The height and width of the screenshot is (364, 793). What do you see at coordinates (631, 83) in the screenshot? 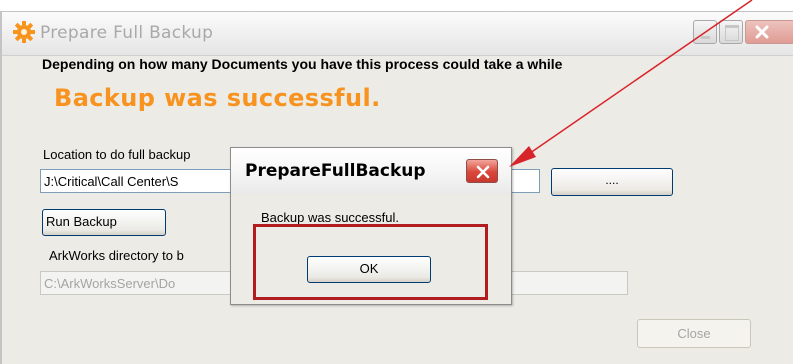
I see `arrow-annotation` at bounding box center [631, 83].